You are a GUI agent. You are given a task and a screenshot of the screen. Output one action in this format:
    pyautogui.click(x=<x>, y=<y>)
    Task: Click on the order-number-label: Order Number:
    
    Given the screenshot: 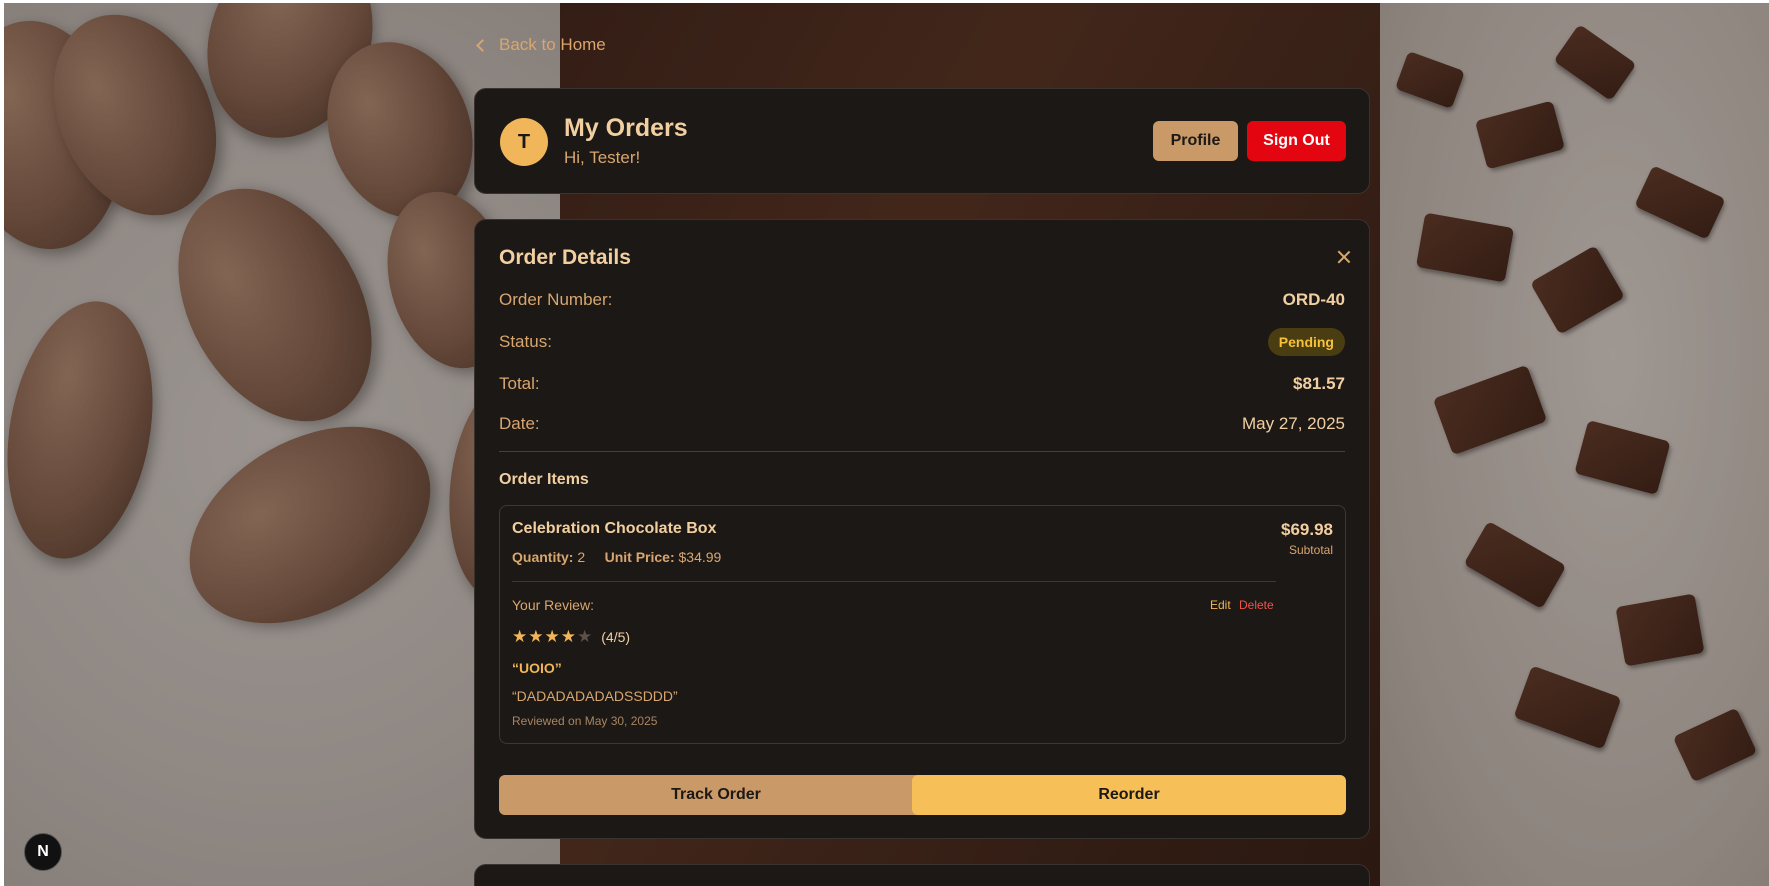 What is the action you would take?
    pyautogui.click(x=556, y=299)
    